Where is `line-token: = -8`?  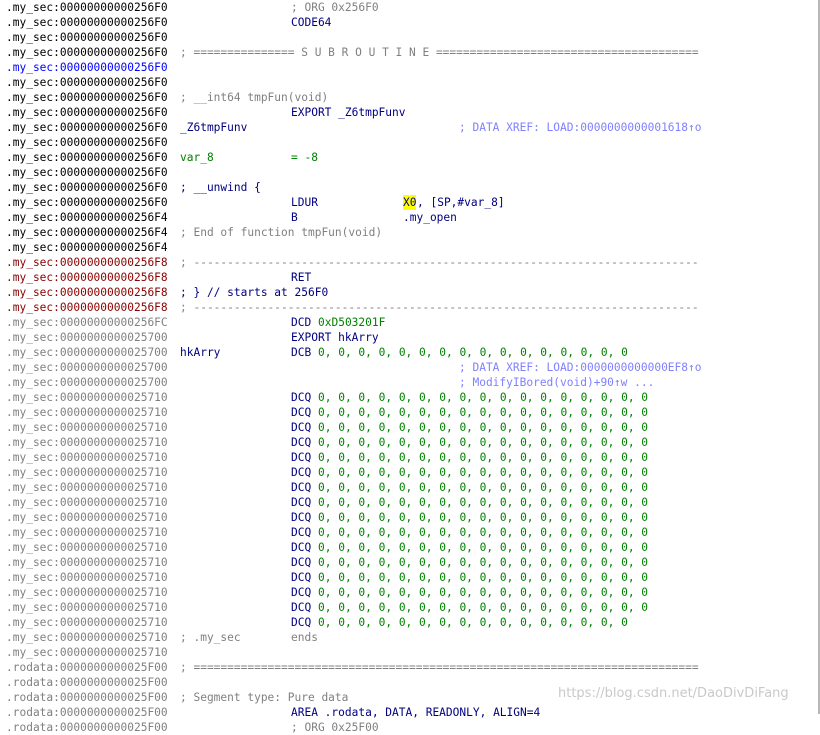
line-token: = -8 is located at coordinates (304, 157).